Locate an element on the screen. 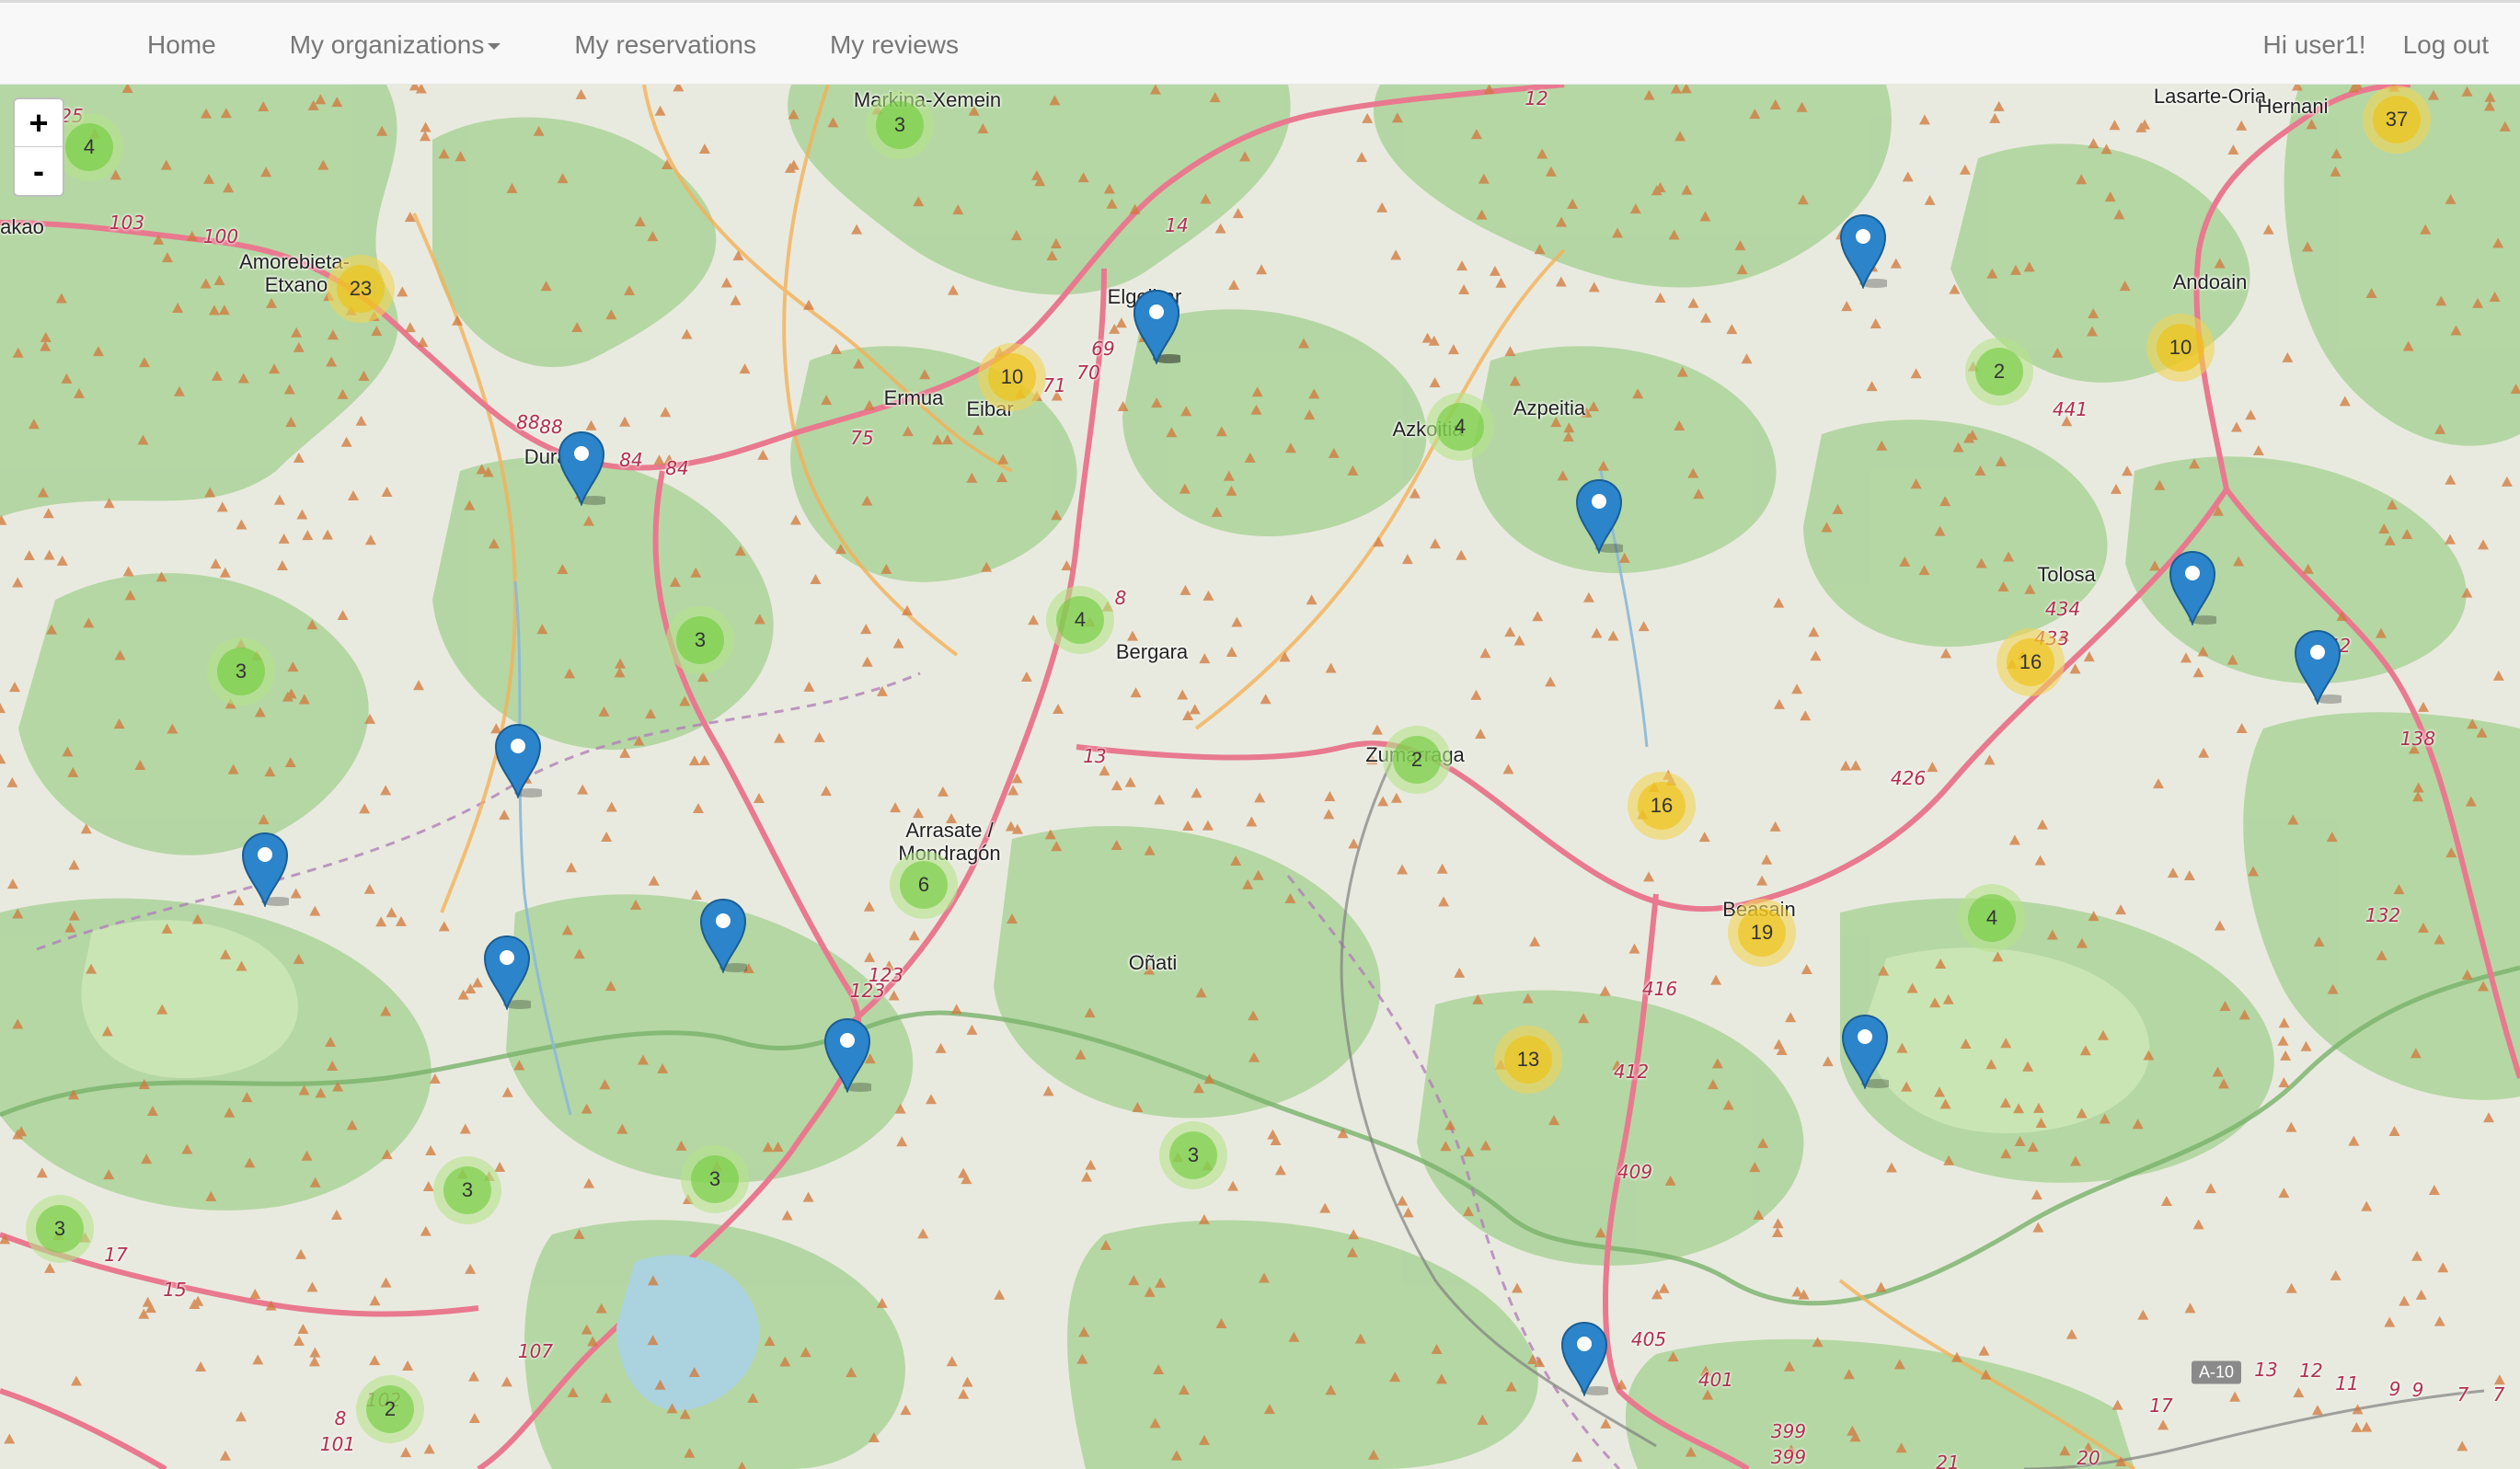 This screenshot has height=1469, width=2520. road-number-label: 8 is located at coordinates (340, 1418).